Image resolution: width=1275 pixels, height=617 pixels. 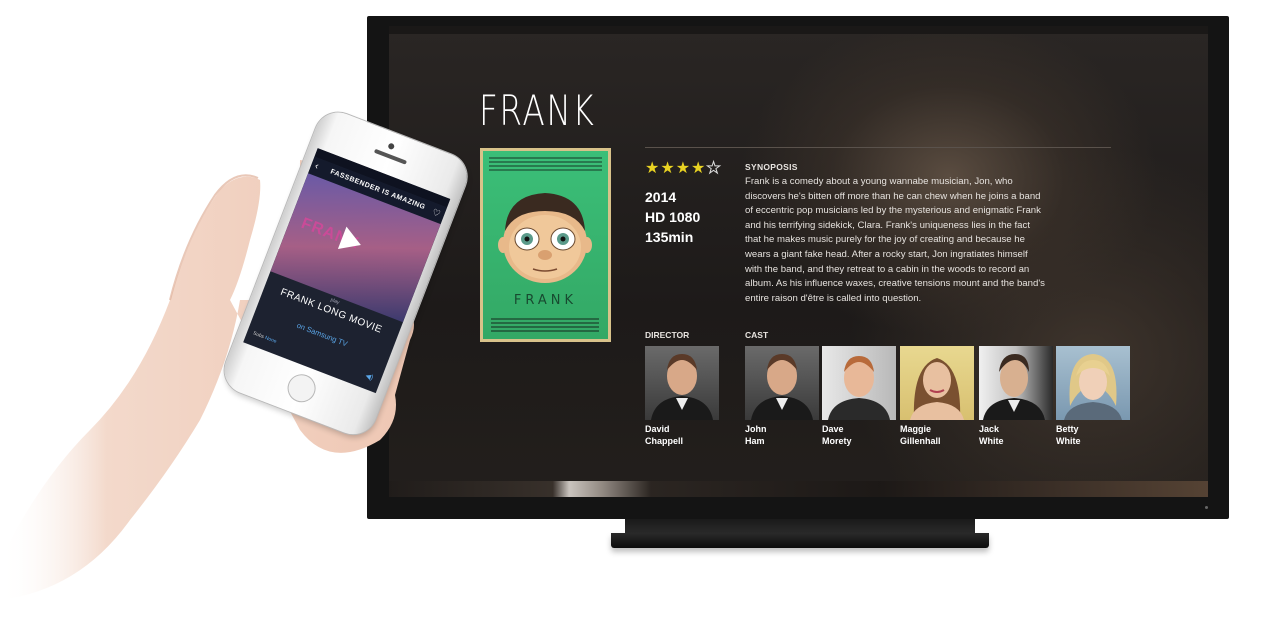 I want to click on cast-card: Maggie Gillenhall, so click(x=937, y=396).